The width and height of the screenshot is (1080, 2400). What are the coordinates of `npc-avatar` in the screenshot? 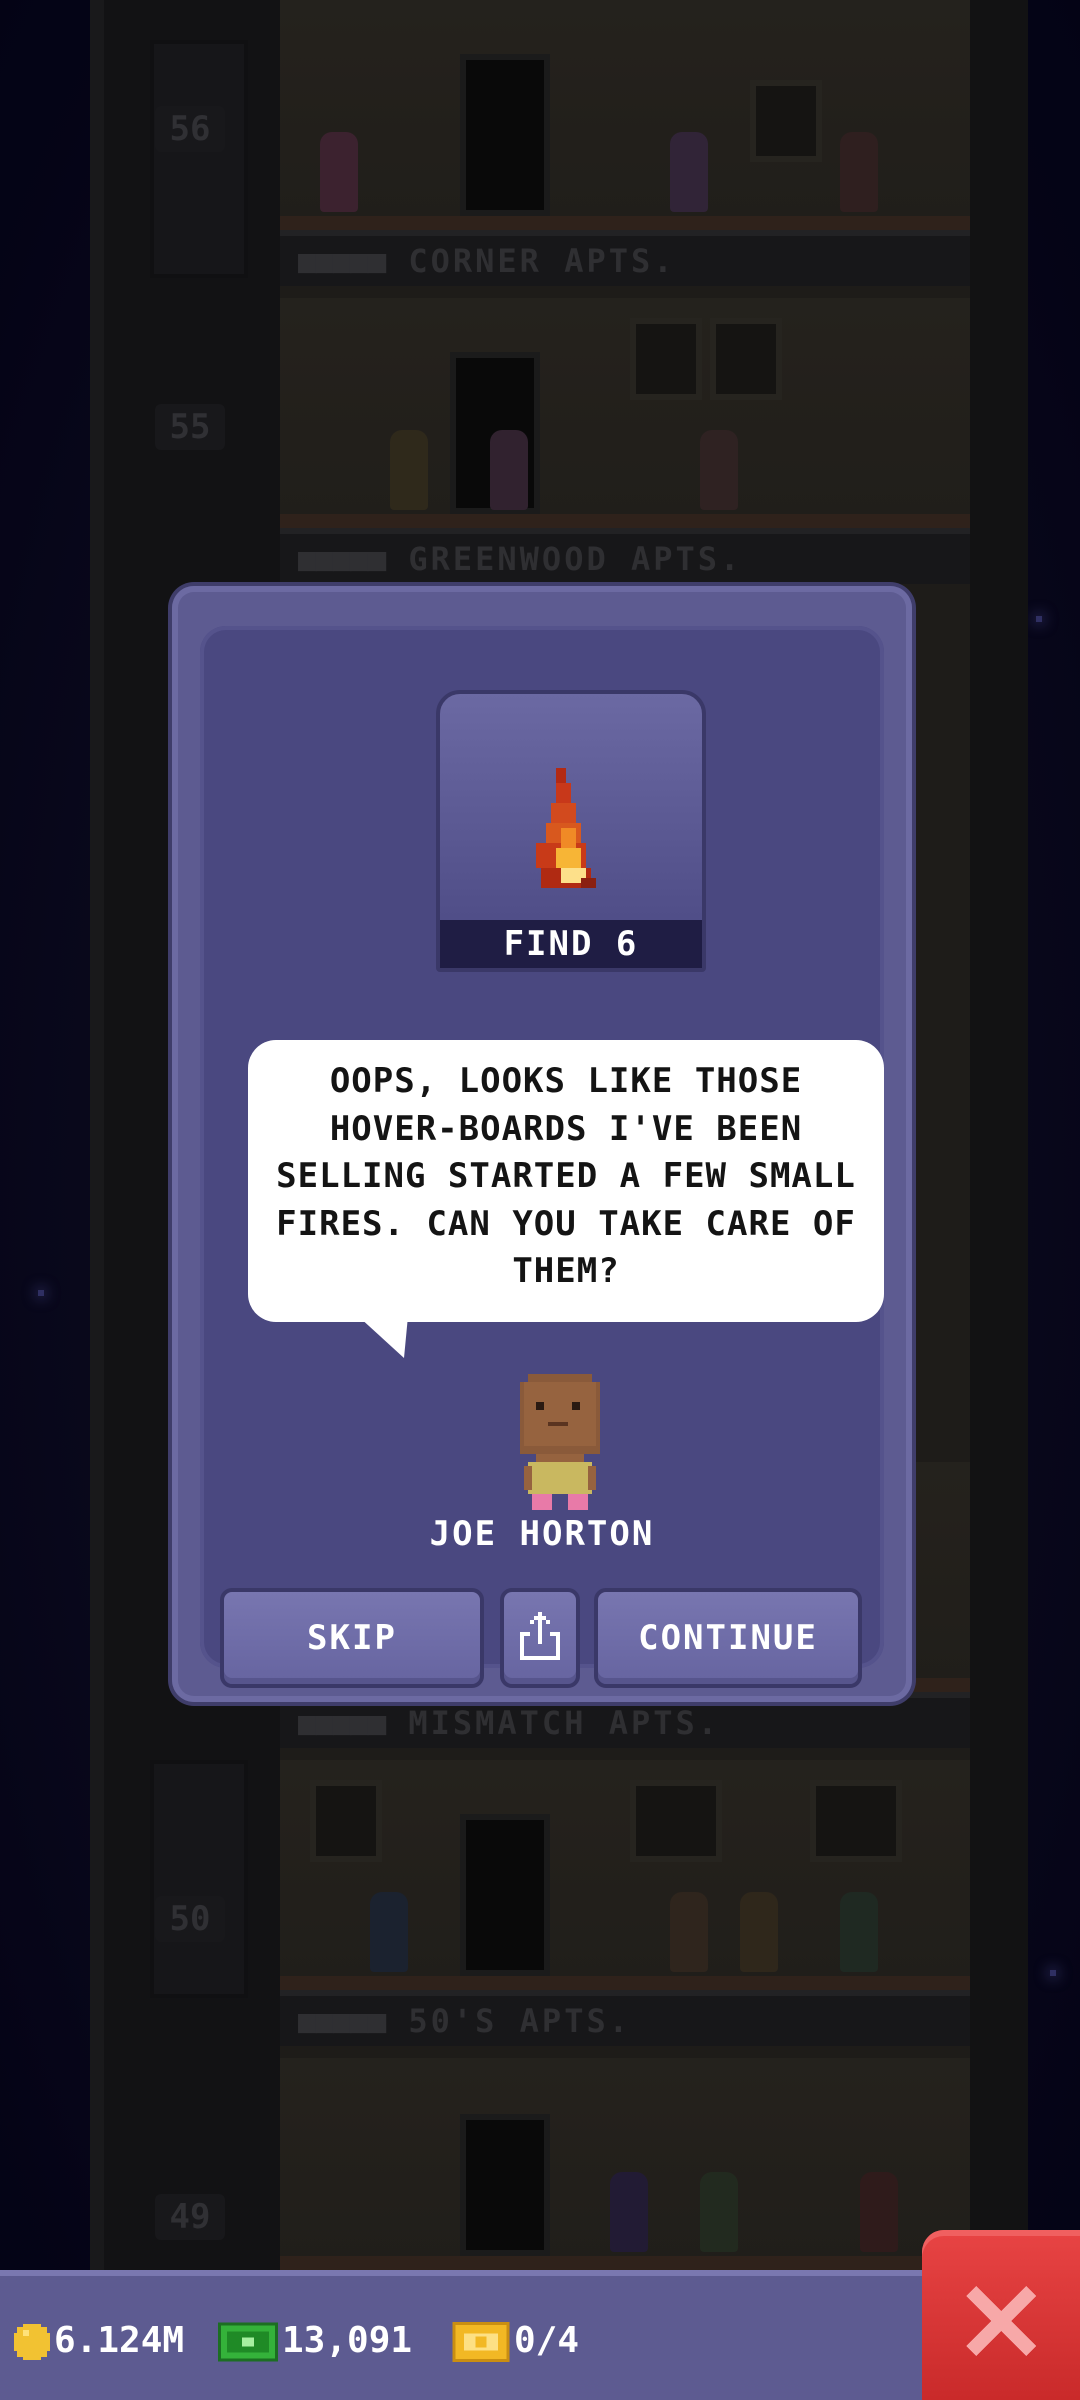 It's located at (560, 1442).